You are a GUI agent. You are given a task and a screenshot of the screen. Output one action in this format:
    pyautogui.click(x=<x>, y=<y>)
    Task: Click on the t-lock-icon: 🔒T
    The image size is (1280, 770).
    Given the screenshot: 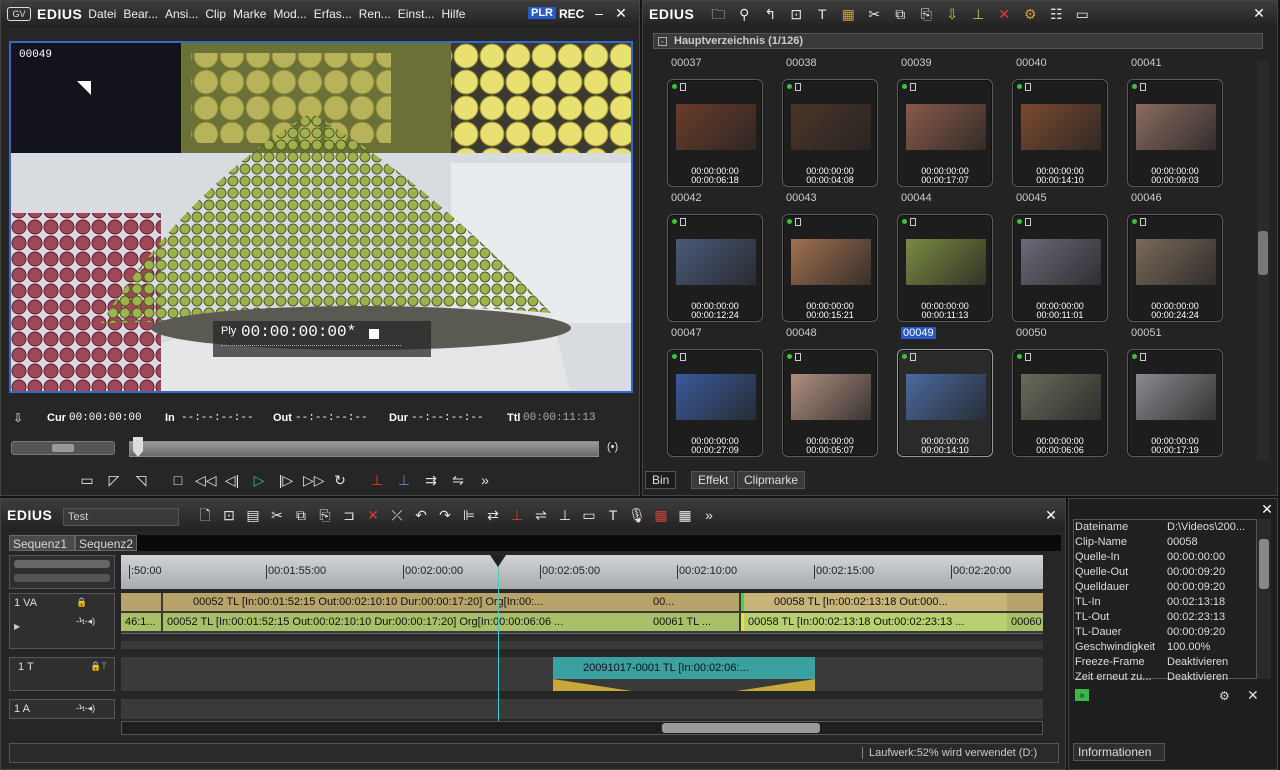 What is the action you would take?
    pyautogui.click(x=98, y=666)
    